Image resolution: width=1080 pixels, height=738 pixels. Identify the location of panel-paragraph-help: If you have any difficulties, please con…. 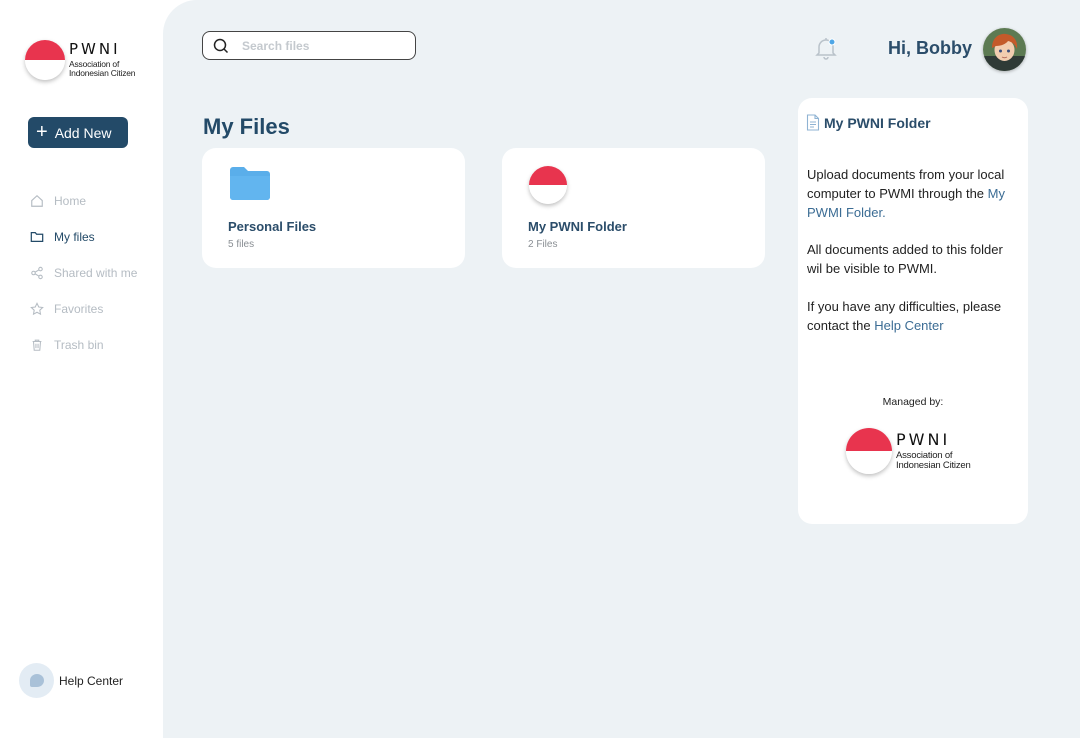
(913, 316).